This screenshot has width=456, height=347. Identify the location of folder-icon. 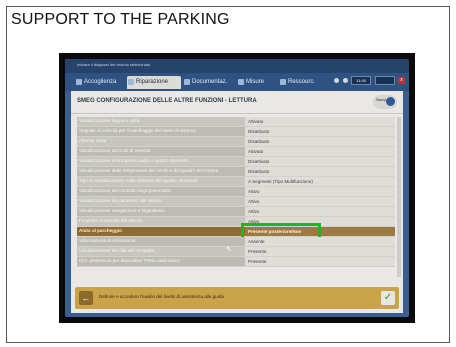
(283, 82).